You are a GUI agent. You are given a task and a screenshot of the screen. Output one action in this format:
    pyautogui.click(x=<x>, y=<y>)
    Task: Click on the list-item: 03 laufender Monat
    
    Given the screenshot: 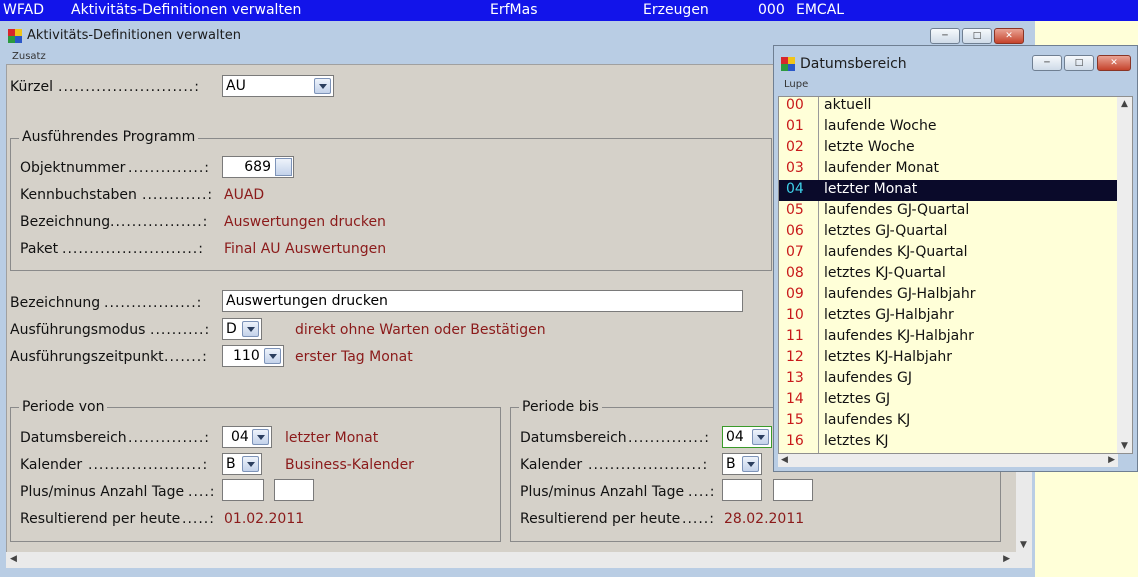 What is the action you would take?
    pyautogui.click(x=948, y=169)
    